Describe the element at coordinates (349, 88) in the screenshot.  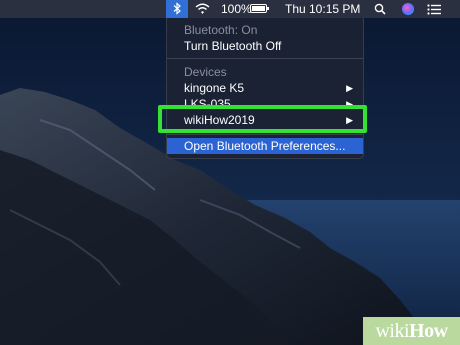
I see `submenu-arrow-icon: ▶` at that location.